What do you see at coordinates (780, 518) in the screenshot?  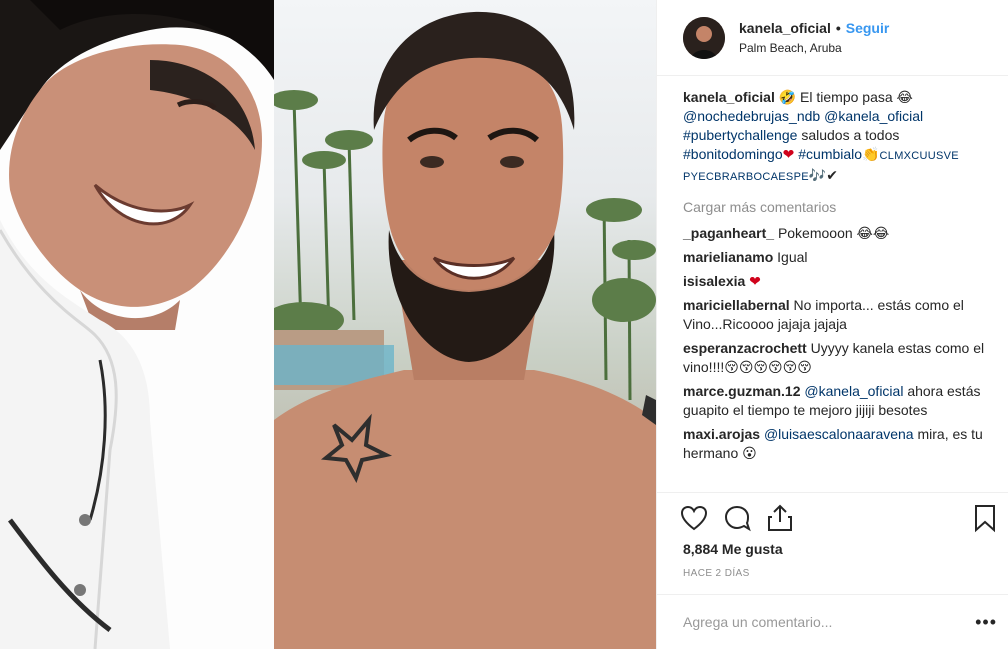 I see `share-icon` at bounding box center [780, 518].